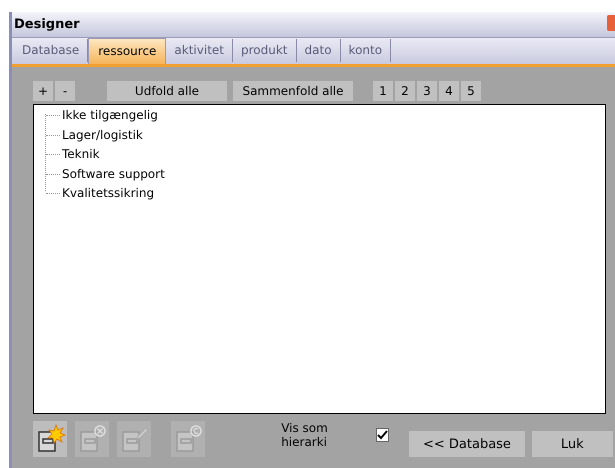  Describe the element at coordinates (43, 91) in the screenshot. I see `tree-toggle-button: +` at that location.